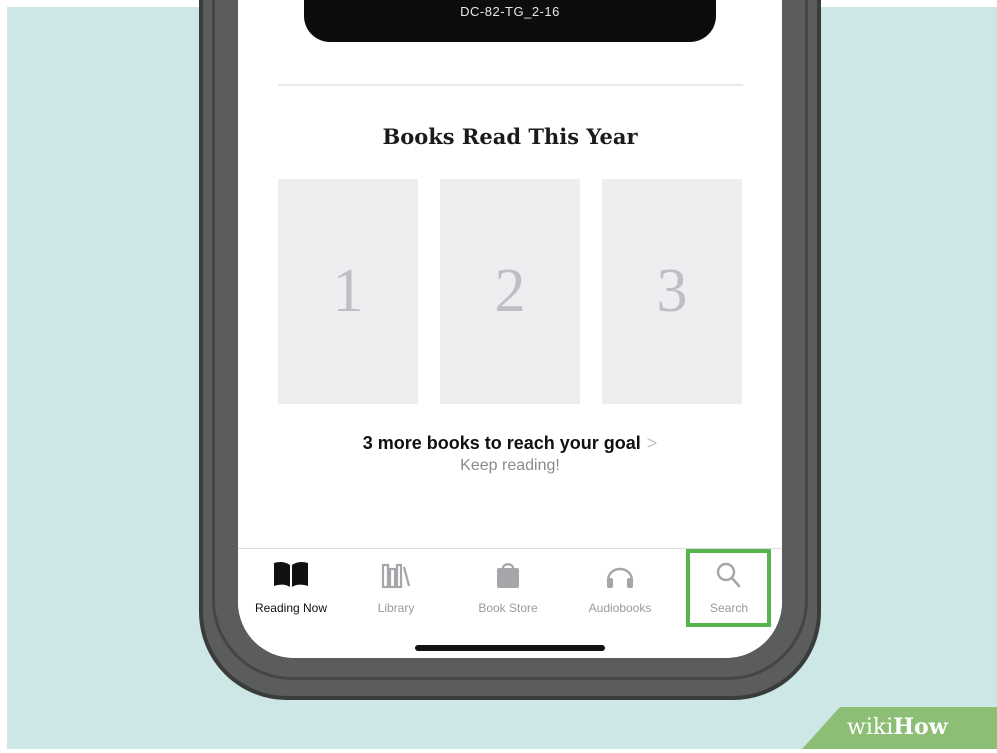 Image resolution: width=997 pixels, height=753 pixels. Describe the element at coordinates (728, 588) in the screenshot. I see `search-tab-highlight` at that location.